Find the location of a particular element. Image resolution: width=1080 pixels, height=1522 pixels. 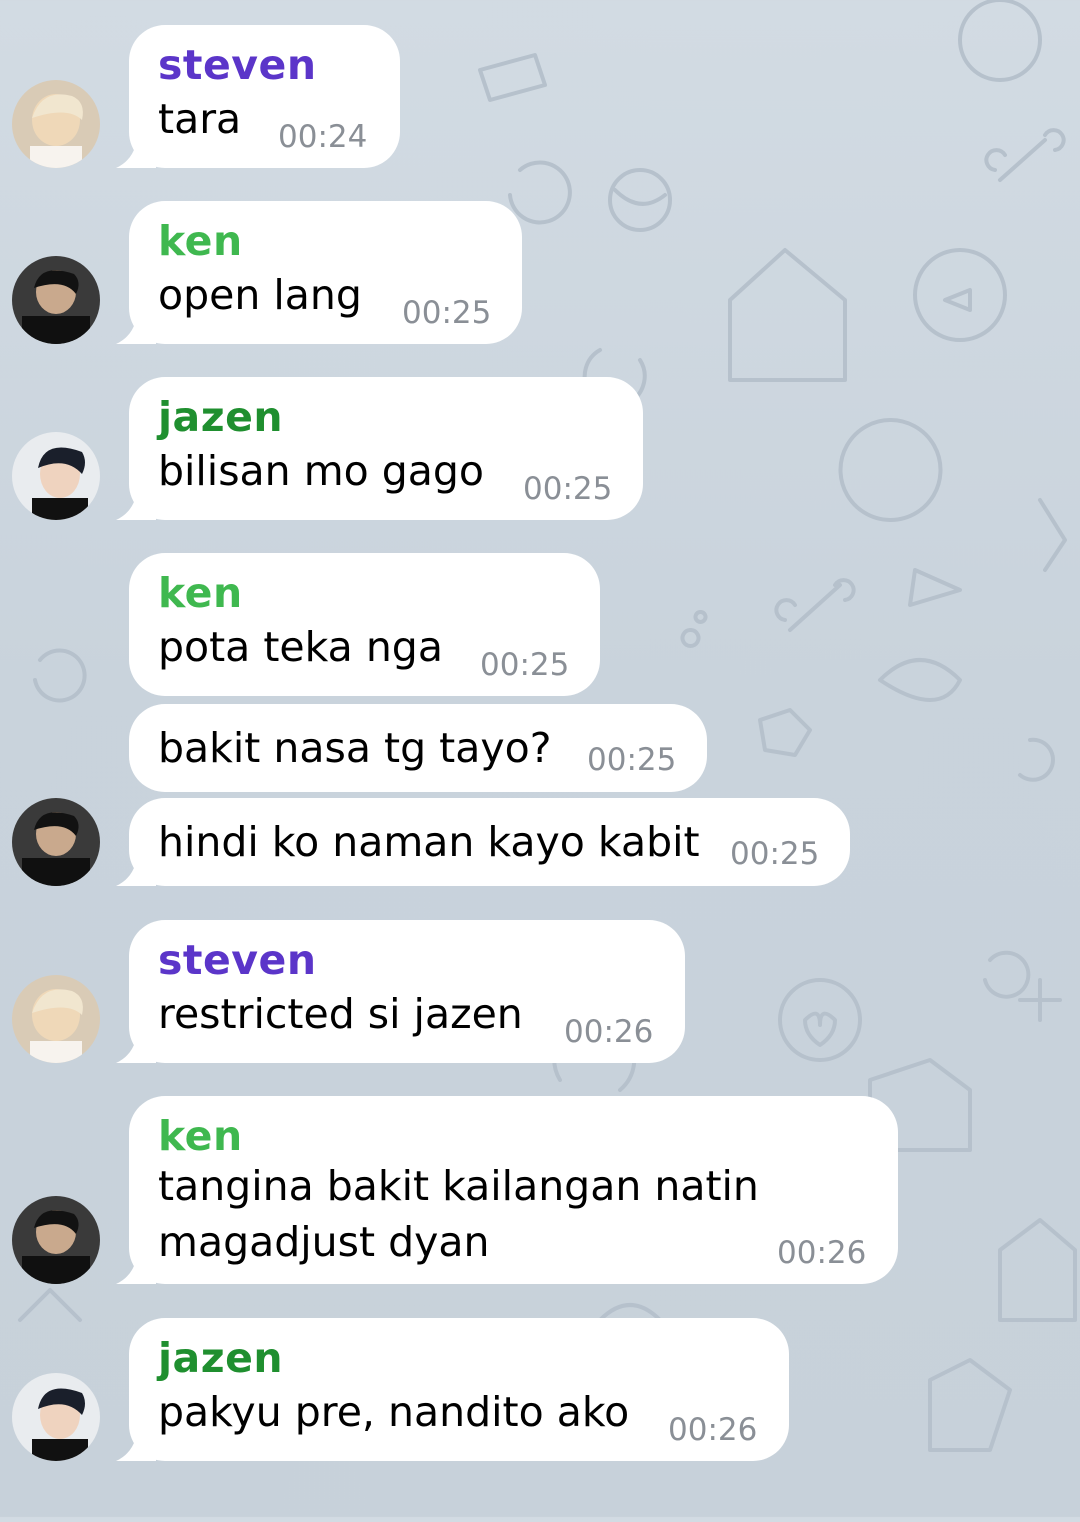

message-bubble: jazen pakyu pre, nandito ako 00:26 is located at coordinates (459, 1389).